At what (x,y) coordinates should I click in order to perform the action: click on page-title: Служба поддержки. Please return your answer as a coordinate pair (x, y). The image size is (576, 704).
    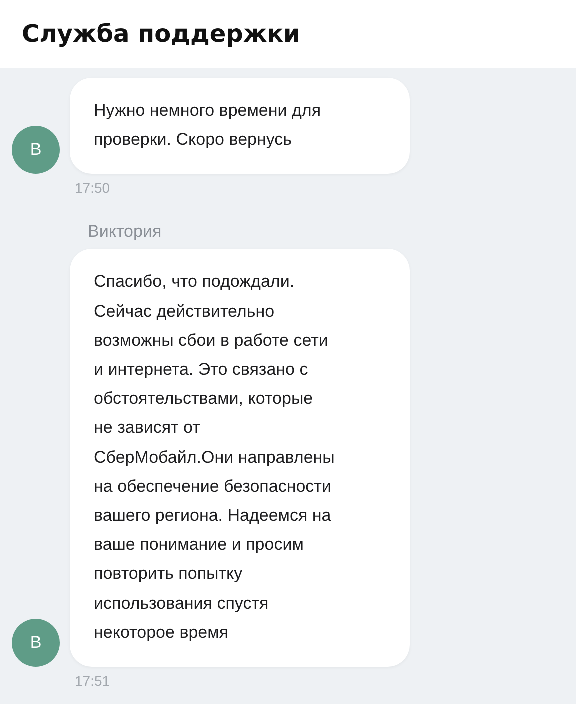
    Looking at the image, I should click on (161, 34).